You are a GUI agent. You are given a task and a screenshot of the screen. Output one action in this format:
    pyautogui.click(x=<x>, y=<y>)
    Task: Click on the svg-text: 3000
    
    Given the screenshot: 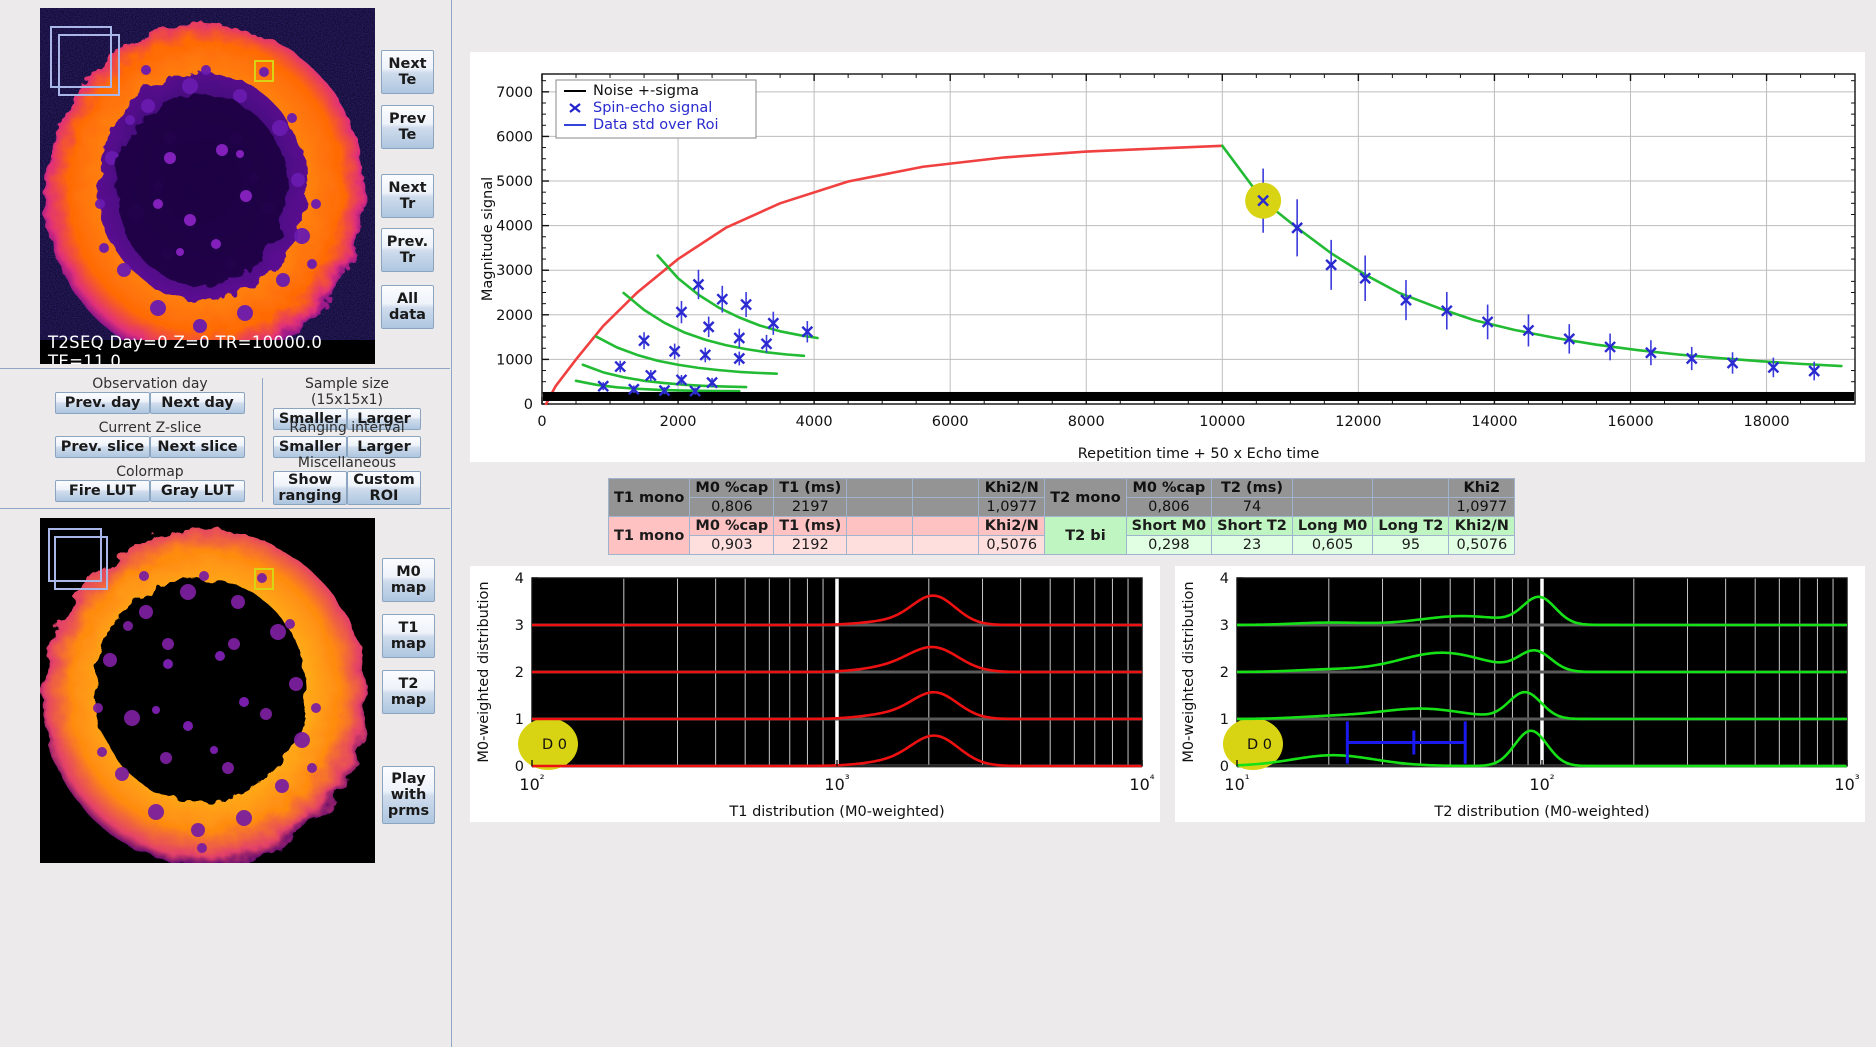 What is the action you would take?
    pyautogui.click(x=514, y=271)
    